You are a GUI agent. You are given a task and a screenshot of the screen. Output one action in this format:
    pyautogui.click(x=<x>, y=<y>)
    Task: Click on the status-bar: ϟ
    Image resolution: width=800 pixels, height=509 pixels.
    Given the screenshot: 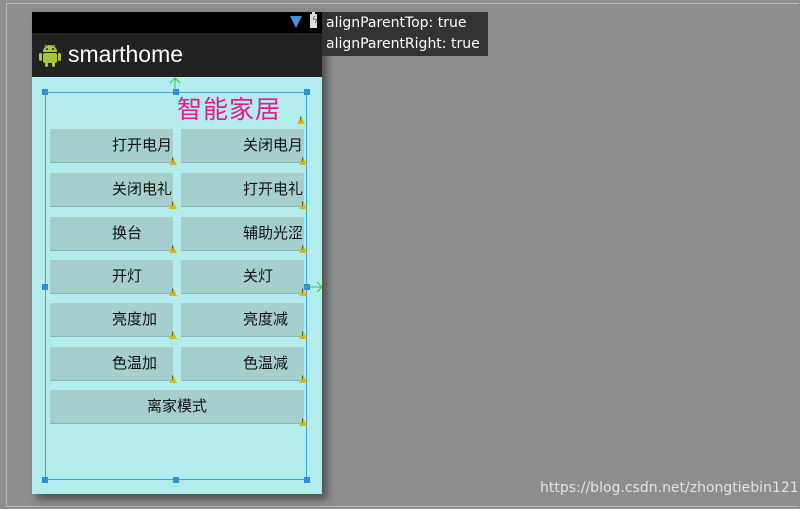 What is the action you would take?
    pyautogui.click(x=177, y=22)
    